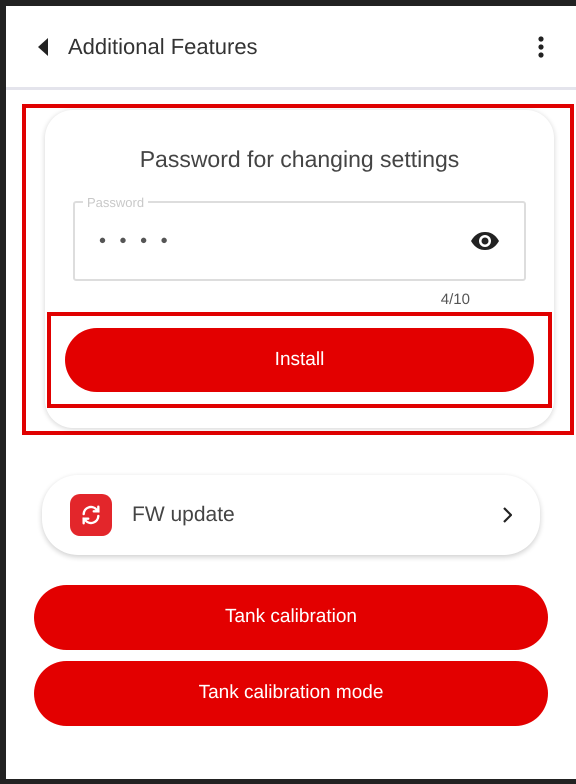 The height and width of the screenshot is (784, 576). What do you see at coordinates (163, 47) in the screenshot?
I see `page-title: Additional Features` at bounding box center [163, 47].